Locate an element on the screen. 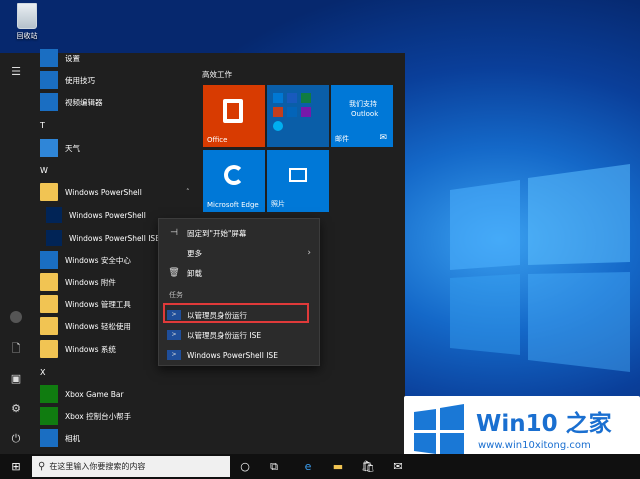 Image resolution: width=640 pixels, height=479 pixels. start-rail: ☰ 🗋 ▣ ⚙ ⏻ is located at coordinates (16, 253).